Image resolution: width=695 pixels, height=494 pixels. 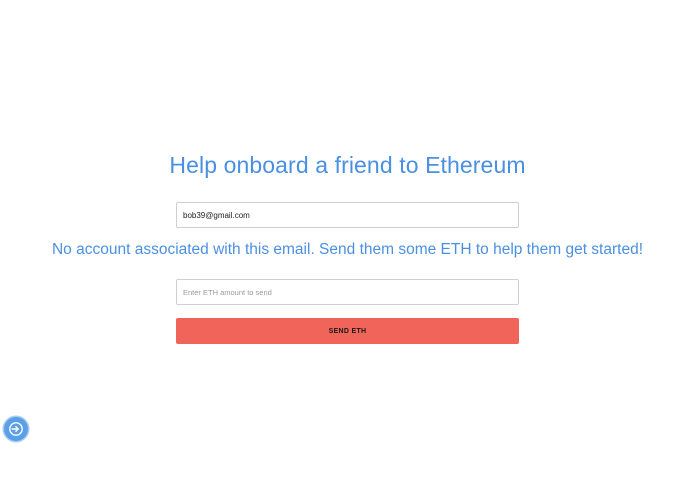 What do you see at coordinates (347, 292) in the screenshot?
I see `eth-amount-input` at bounding box center [347, 292].